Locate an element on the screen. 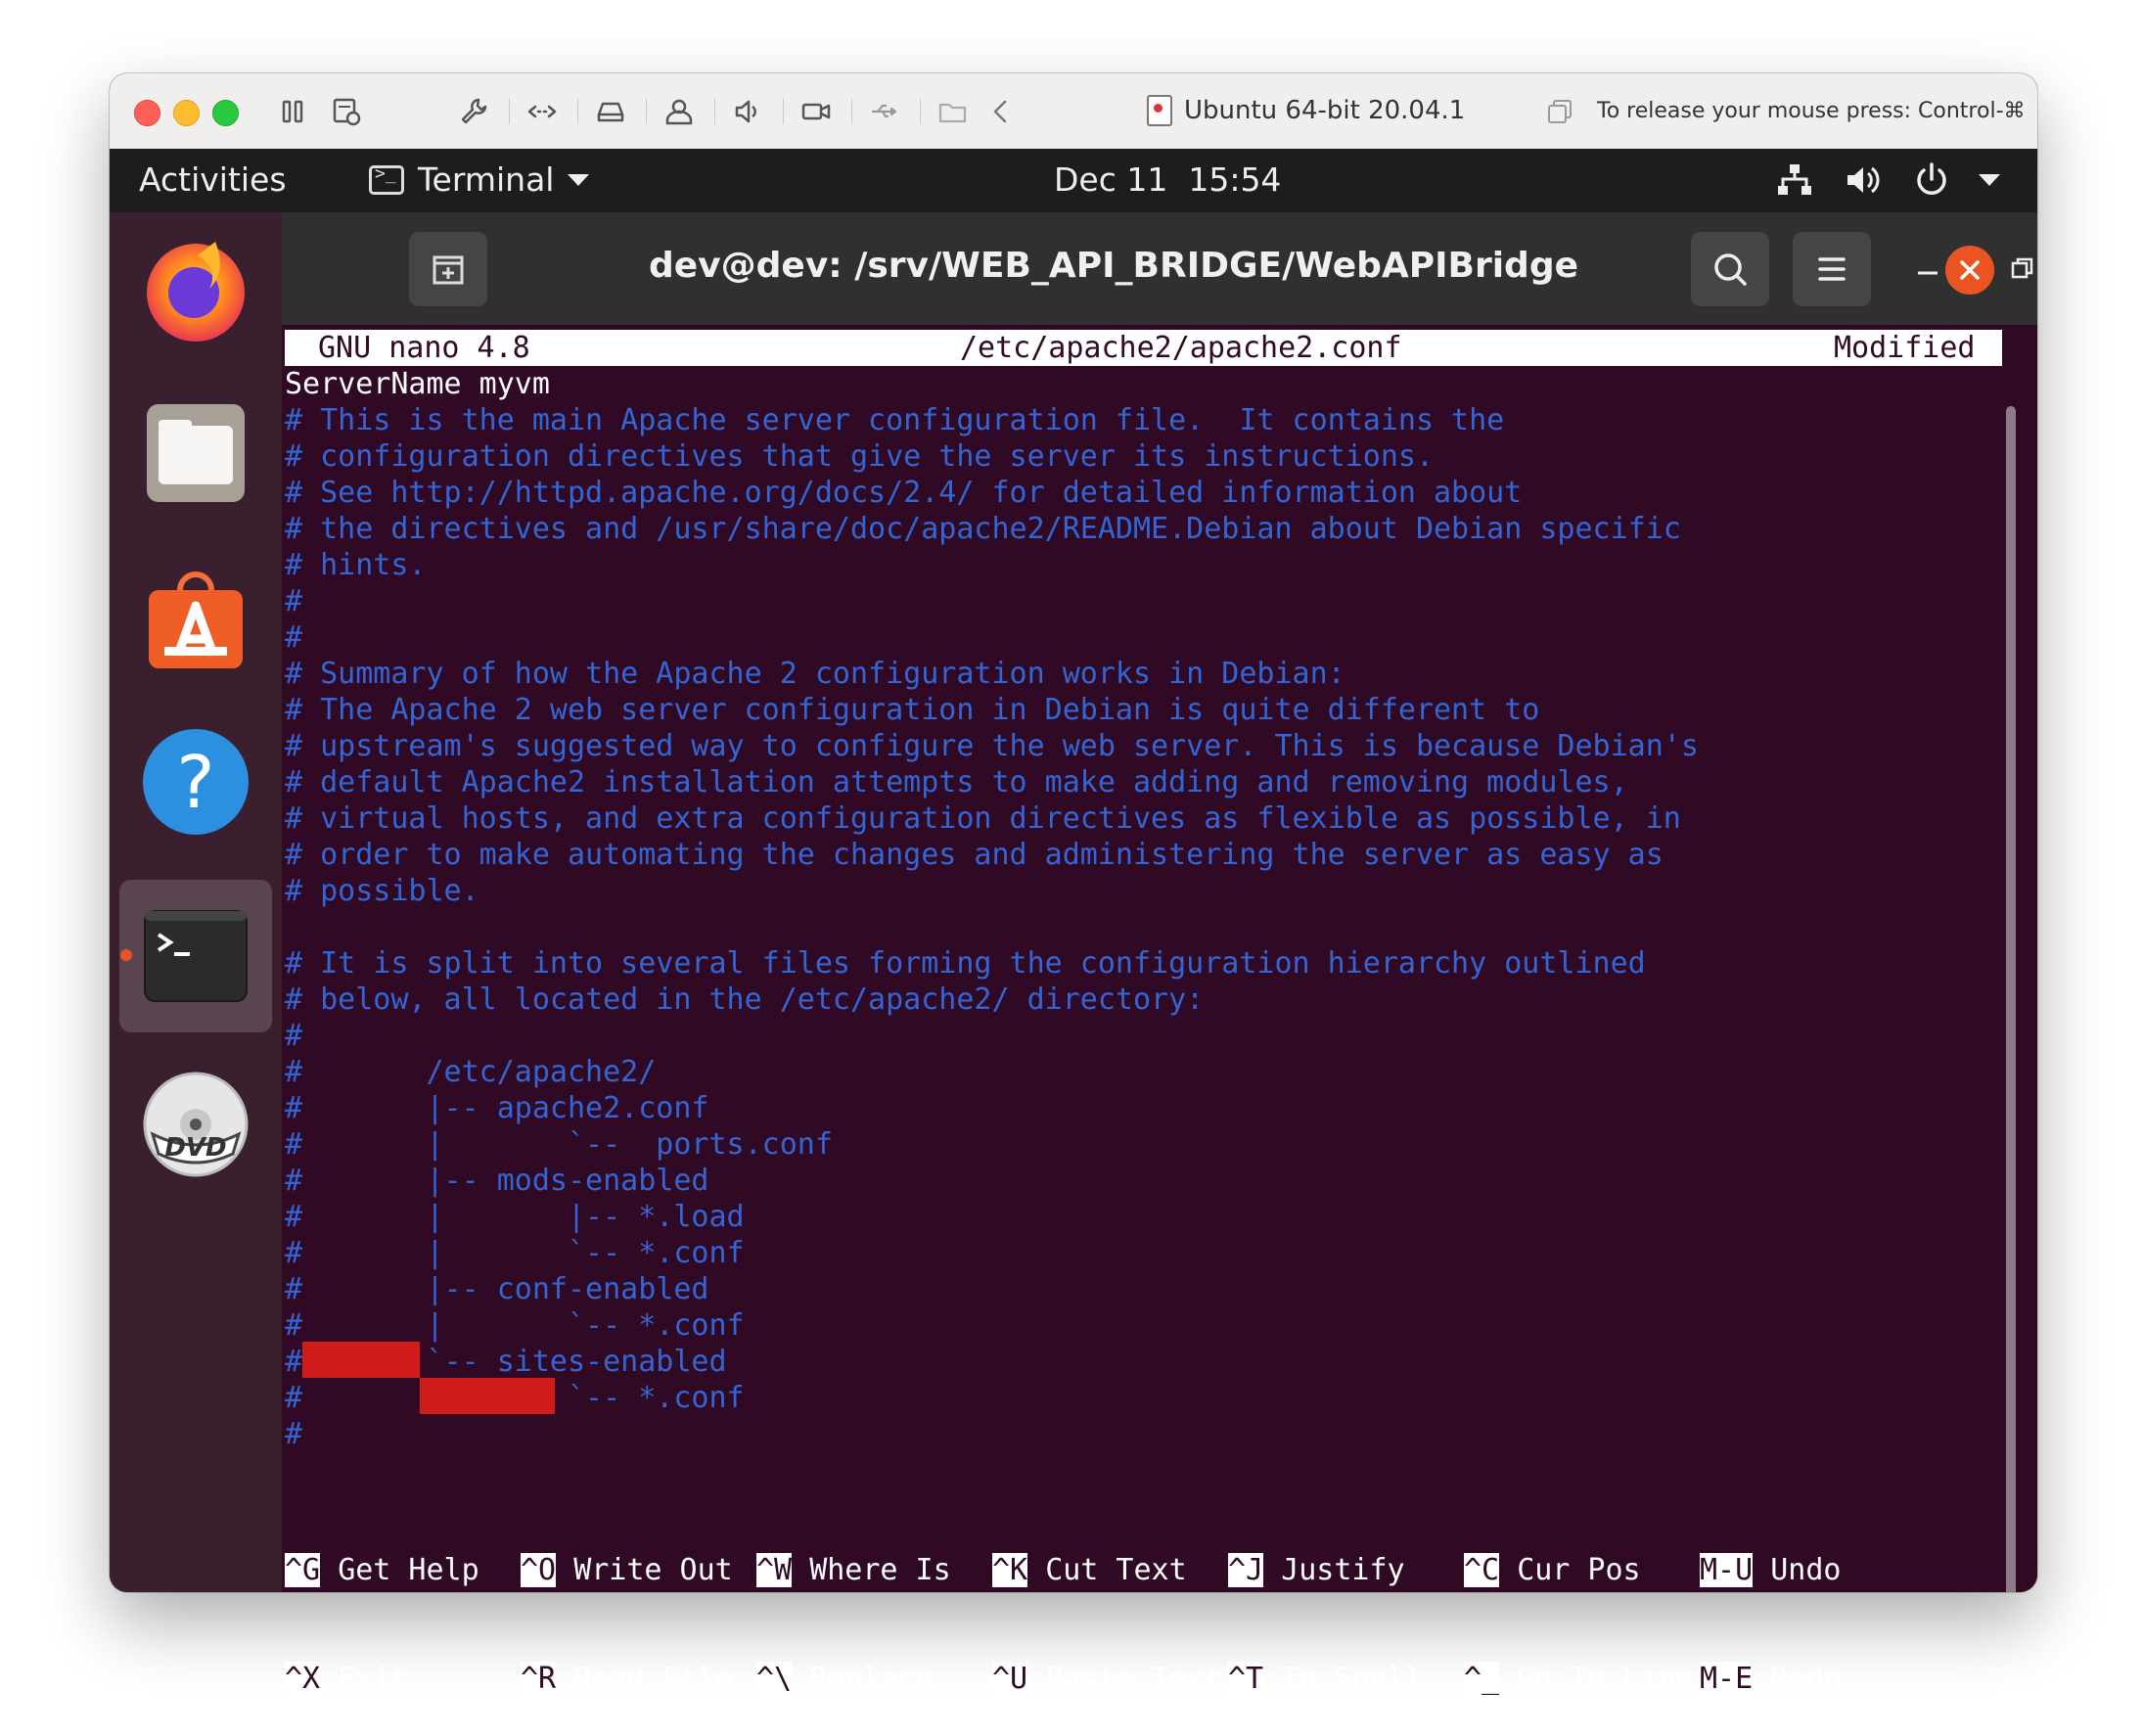 This screenshot has height=1736, width=2143. shortcut-key: ^J is located at coordinates (1246, 1570).